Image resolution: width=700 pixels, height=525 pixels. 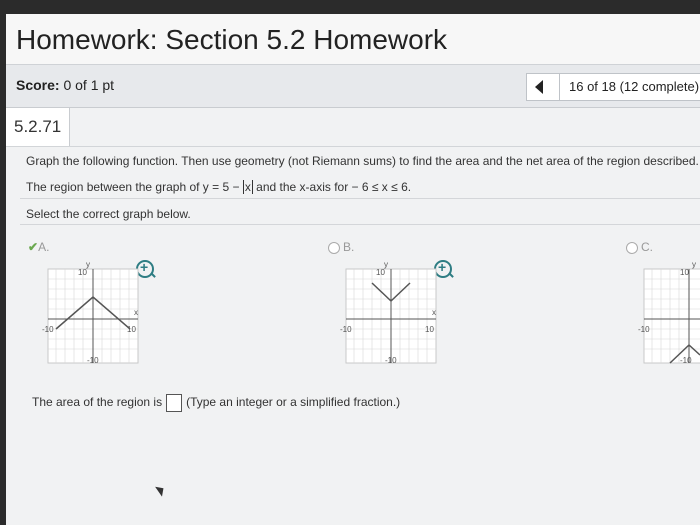 I want to click on select-prompt: Select the correct graph below., so click(x=108, y=214).